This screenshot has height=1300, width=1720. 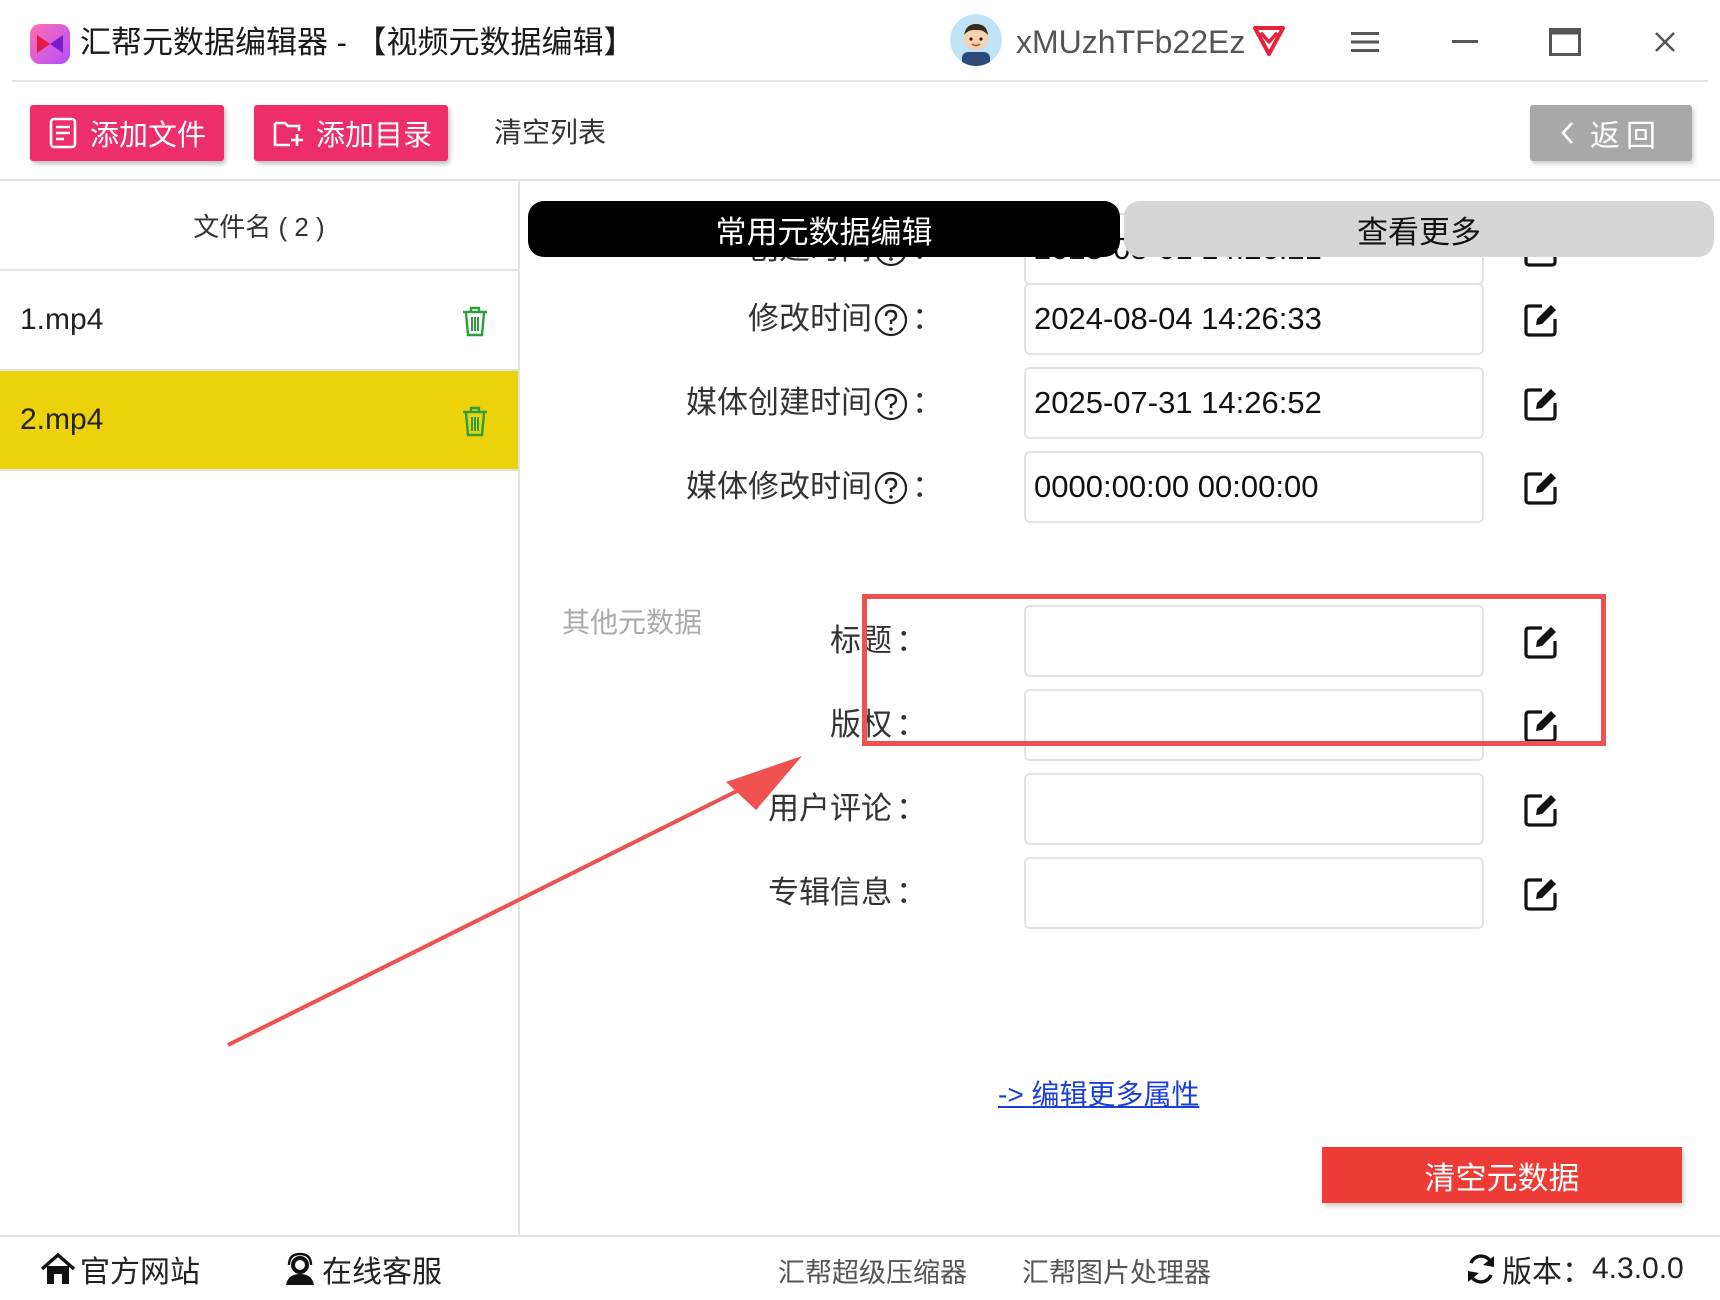 What do you see at coordinates (259, 226) in the screenshot?
I see `file-list-header: 文件名 ( 2 )` at bounding box center [259, 226].